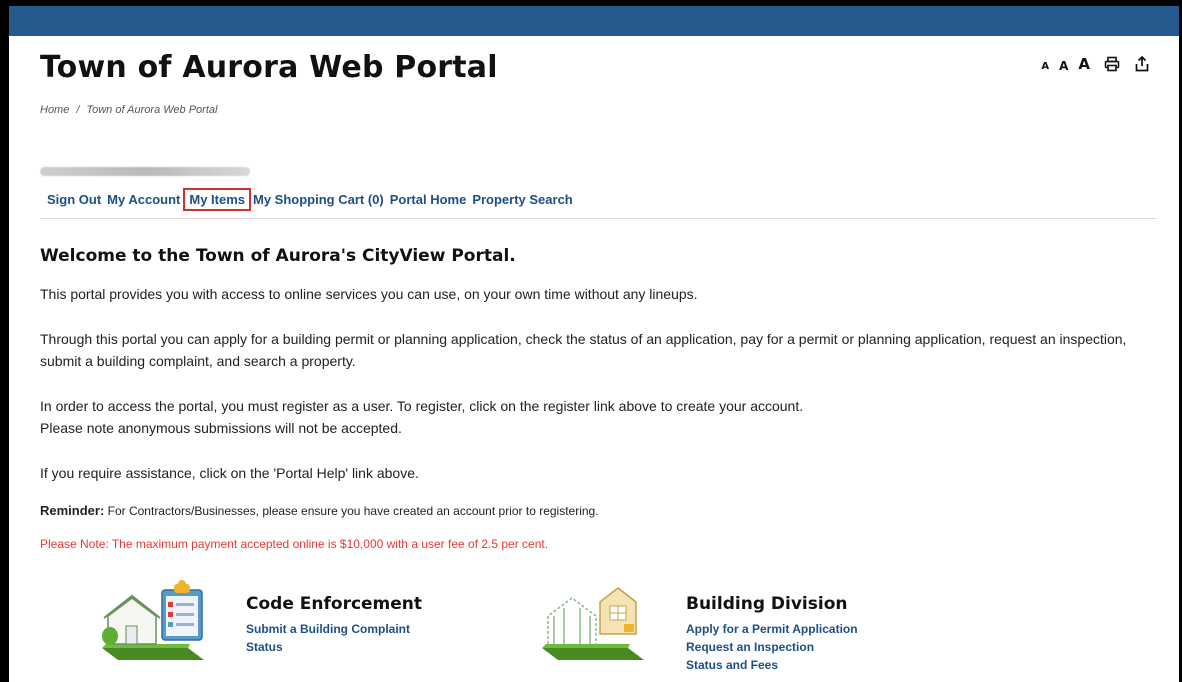  I want to click on font-size-large-button: A, so click(1084, 64).